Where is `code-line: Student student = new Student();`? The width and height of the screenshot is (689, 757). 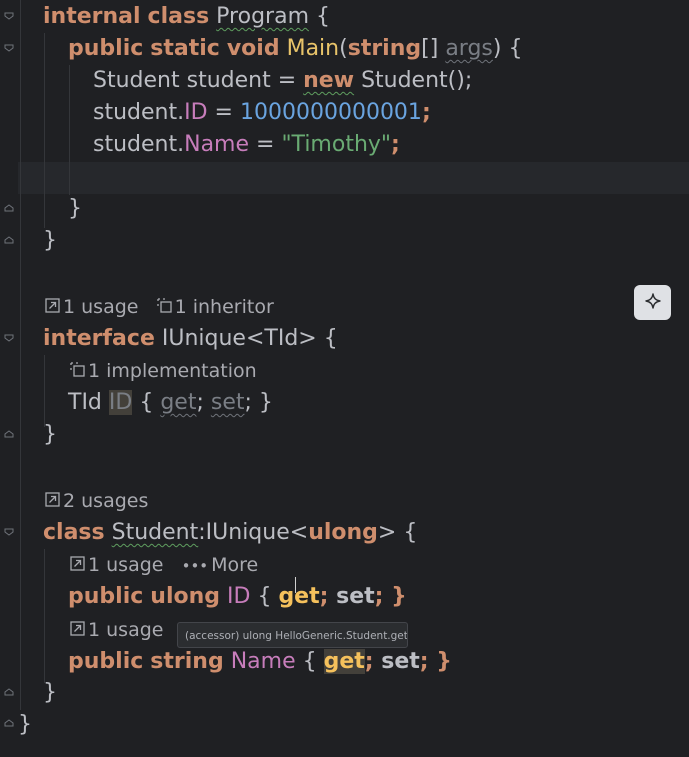 code-line: Student student = new Student(); is located at coordinates (282, 81).